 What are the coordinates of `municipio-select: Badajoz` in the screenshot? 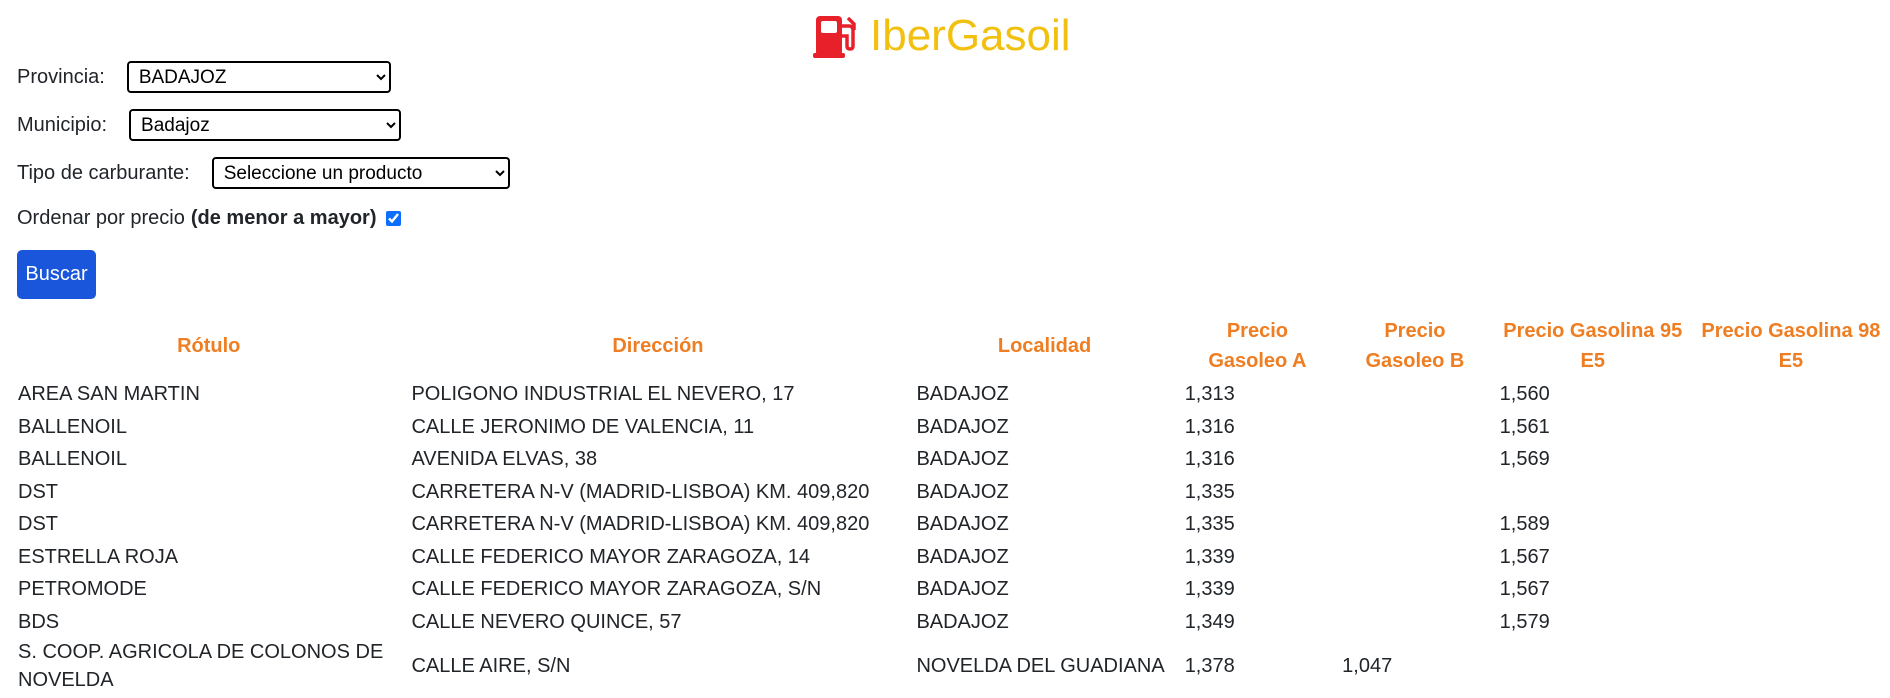 It's located at (265, 125).